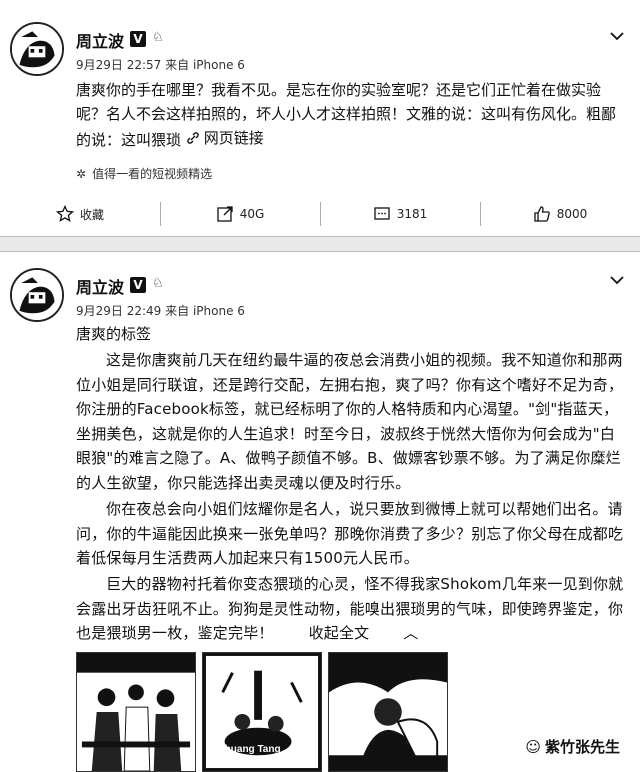 The height and width of the screenshot is (772, 640). Describe the element at coordinates (81, 173) in the screenshot. I see `sparkle-icon: ✲` at that location.